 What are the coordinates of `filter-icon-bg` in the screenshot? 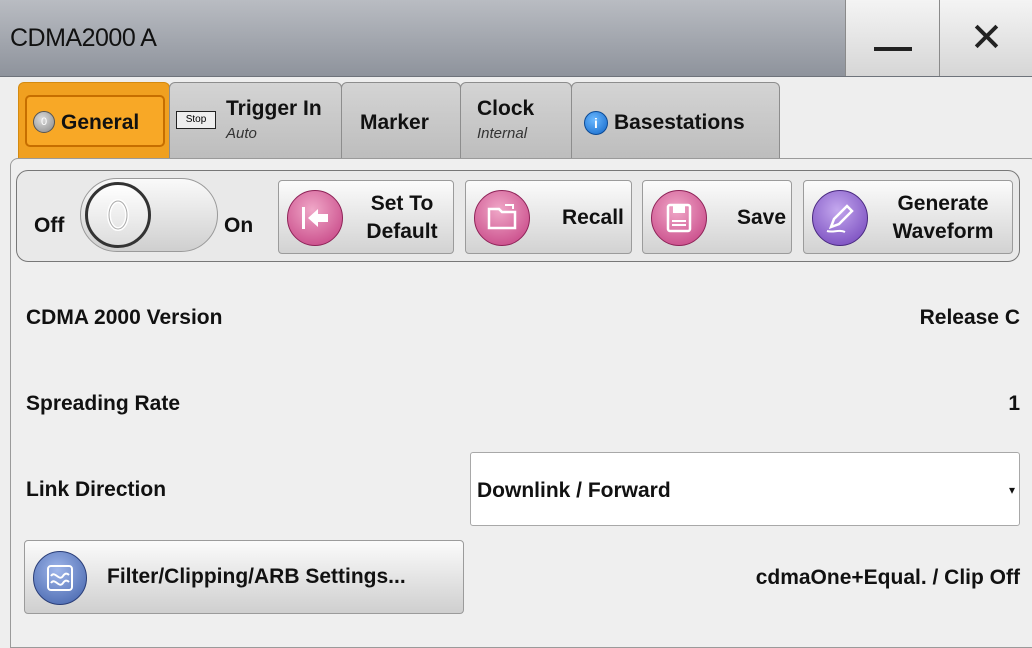 It's located at (60, 578).